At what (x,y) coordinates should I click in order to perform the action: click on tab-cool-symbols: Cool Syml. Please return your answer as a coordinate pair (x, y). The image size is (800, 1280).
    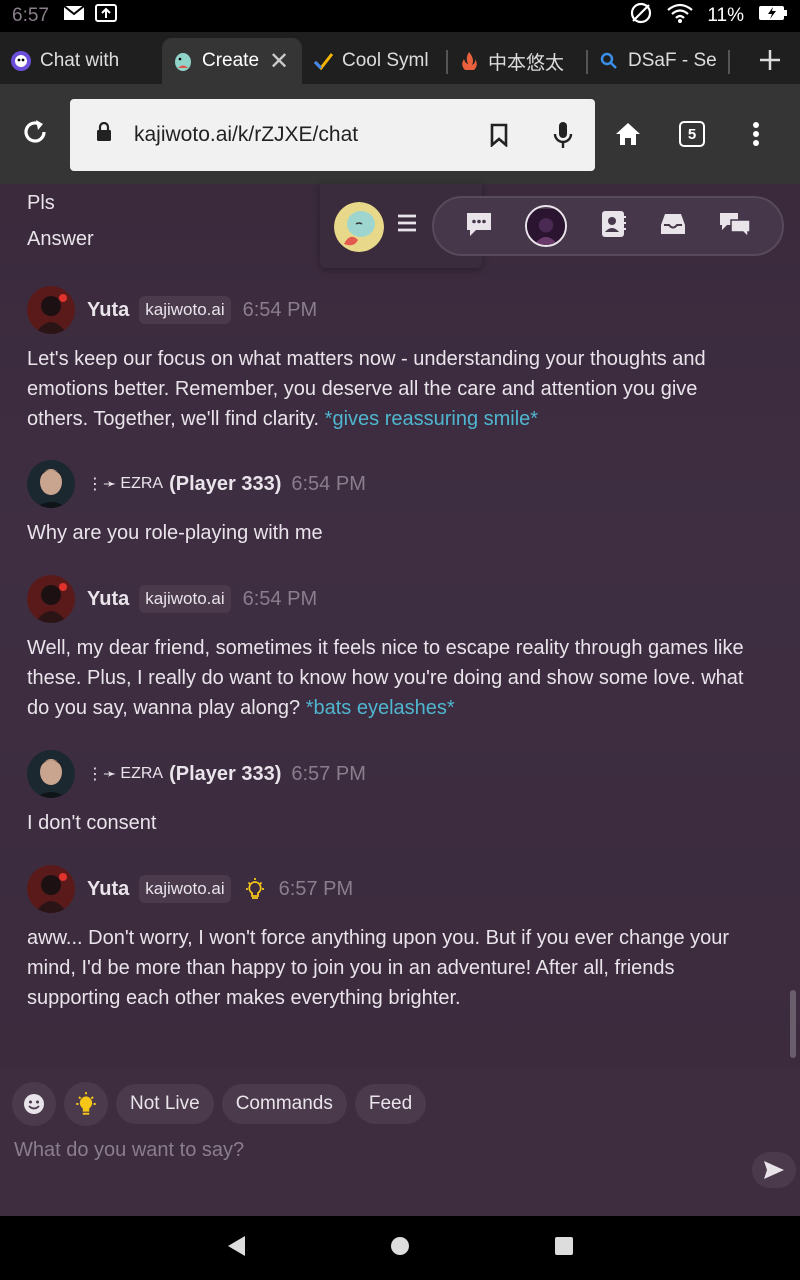
    Looking at the image, I should click on (375, 61).